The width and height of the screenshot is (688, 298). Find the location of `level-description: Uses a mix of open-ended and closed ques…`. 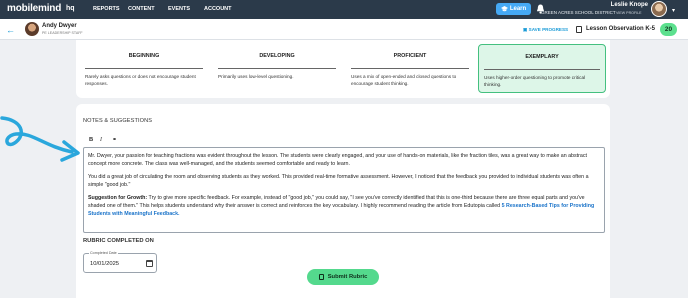

level-description: Uses a mix of open-ended and closed ques… is located at coordinates (404, 80).